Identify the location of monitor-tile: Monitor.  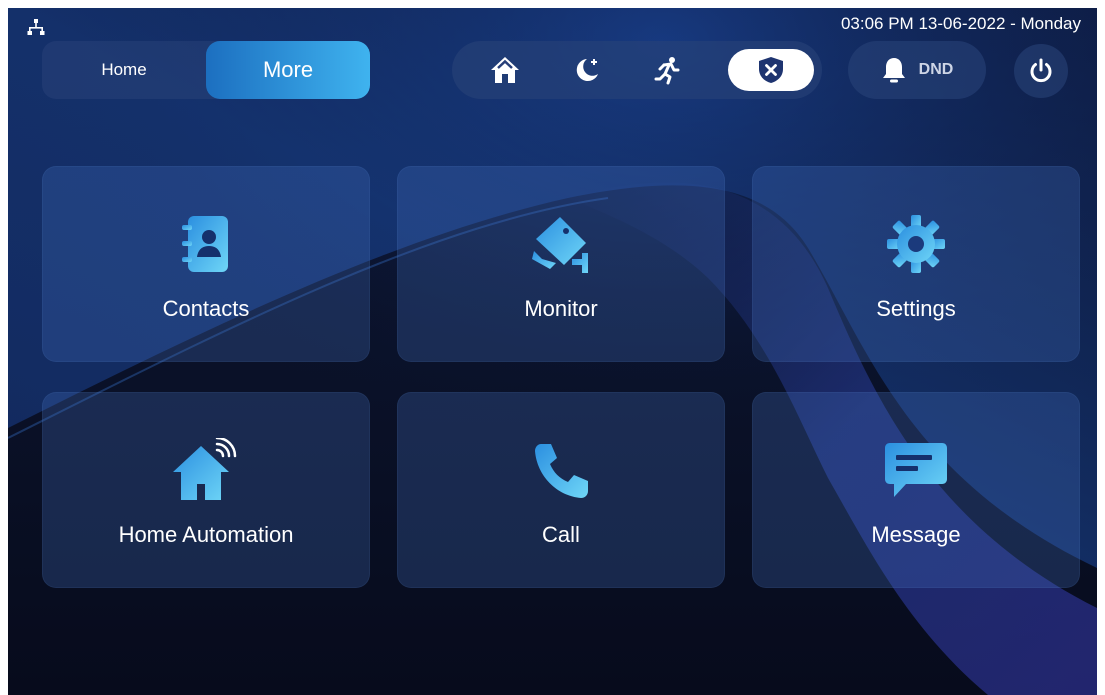
(561, 264).